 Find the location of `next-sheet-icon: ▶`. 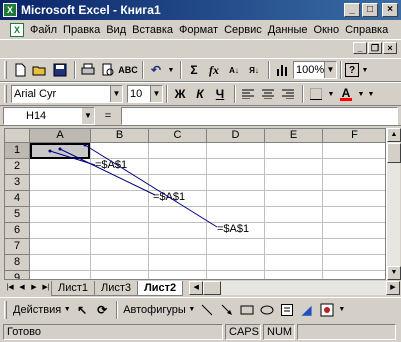

next-sheet-icon: ▶ is located at coordinates (34, 288).